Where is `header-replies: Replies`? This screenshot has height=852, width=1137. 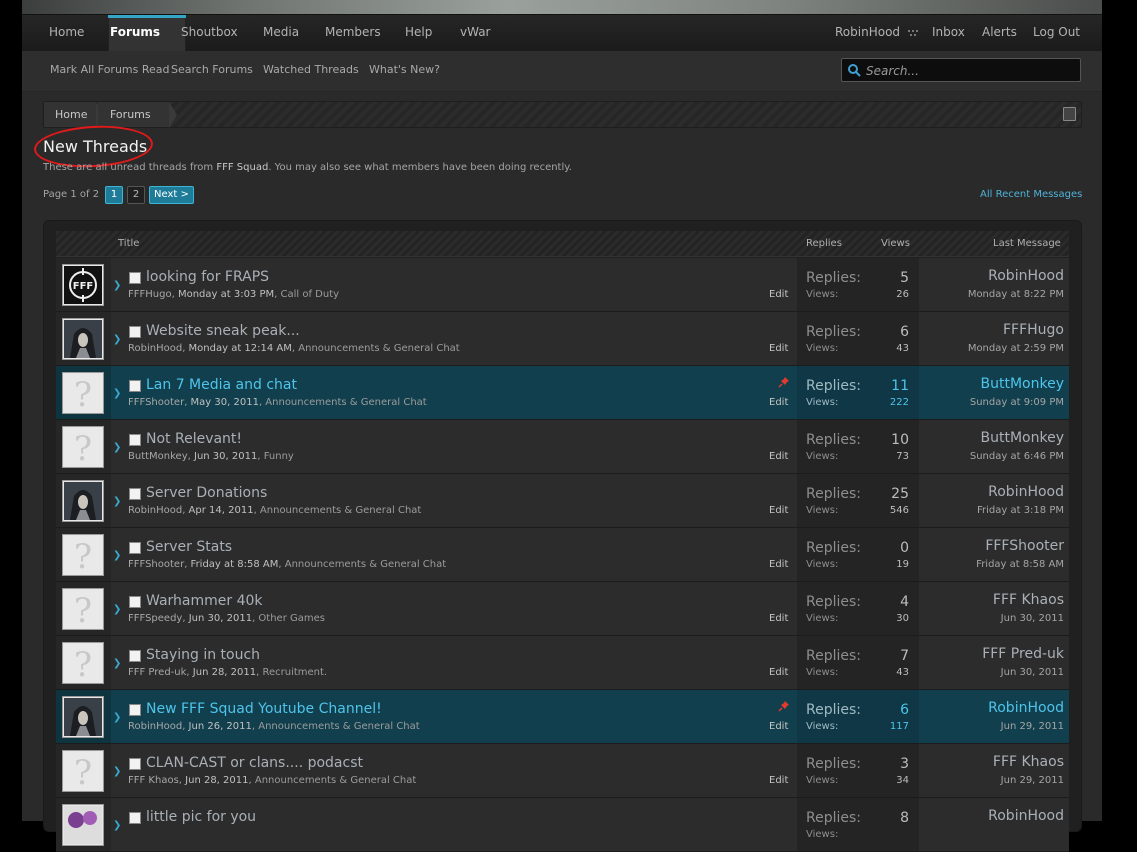 header-replies: Replies is located at coordinates (824, 243).